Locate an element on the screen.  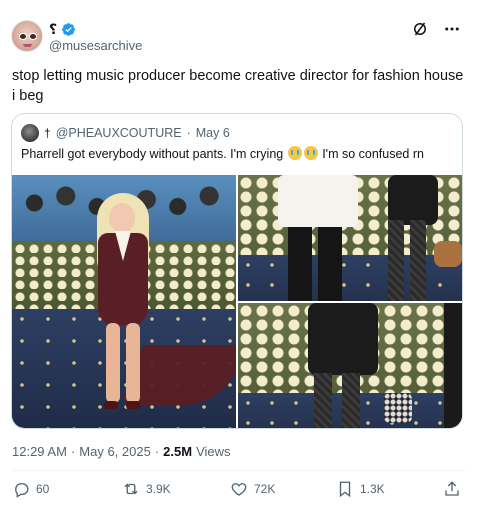
repost-icon is located at coordinates (131, 489).